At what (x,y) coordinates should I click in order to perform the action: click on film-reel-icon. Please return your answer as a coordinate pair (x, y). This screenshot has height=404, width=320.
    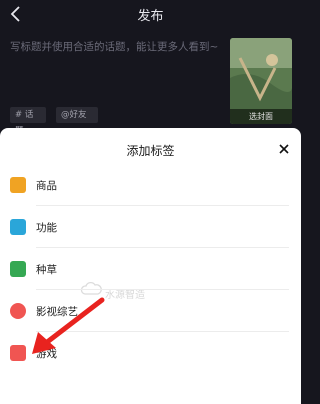
    Looking at the image, I should click on (18, 311).